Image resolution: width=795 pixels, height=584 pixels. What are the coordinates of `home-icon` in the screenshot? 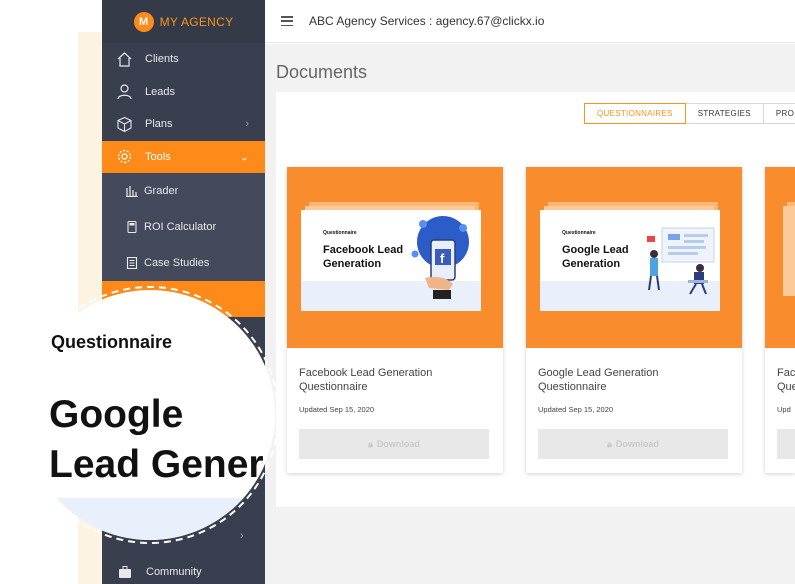 It's located at (124, 59).